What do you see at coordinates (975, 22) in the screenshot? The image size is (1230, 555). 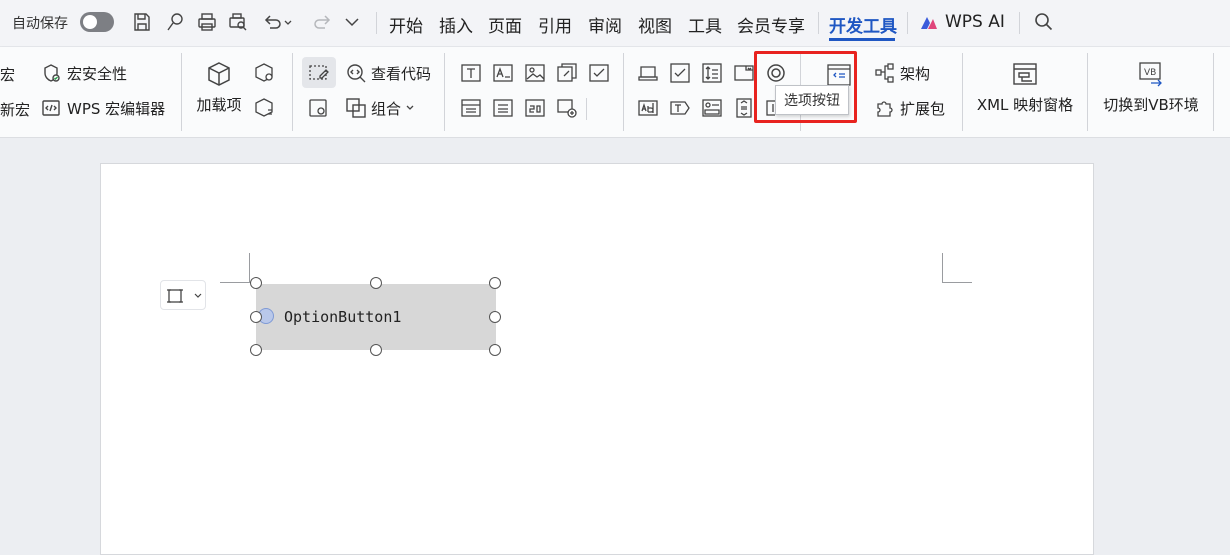 I see `tab-wps-ai: WPS AI` at bounding box center [975, 22].